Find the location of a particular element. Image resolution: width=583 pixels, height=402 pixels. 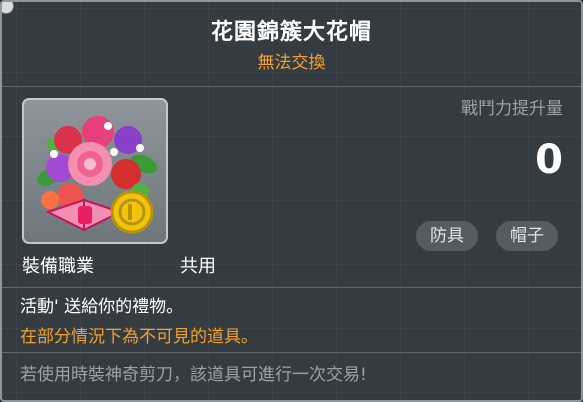

trade-status: 無法交換 is located at coordinates (291, 63).